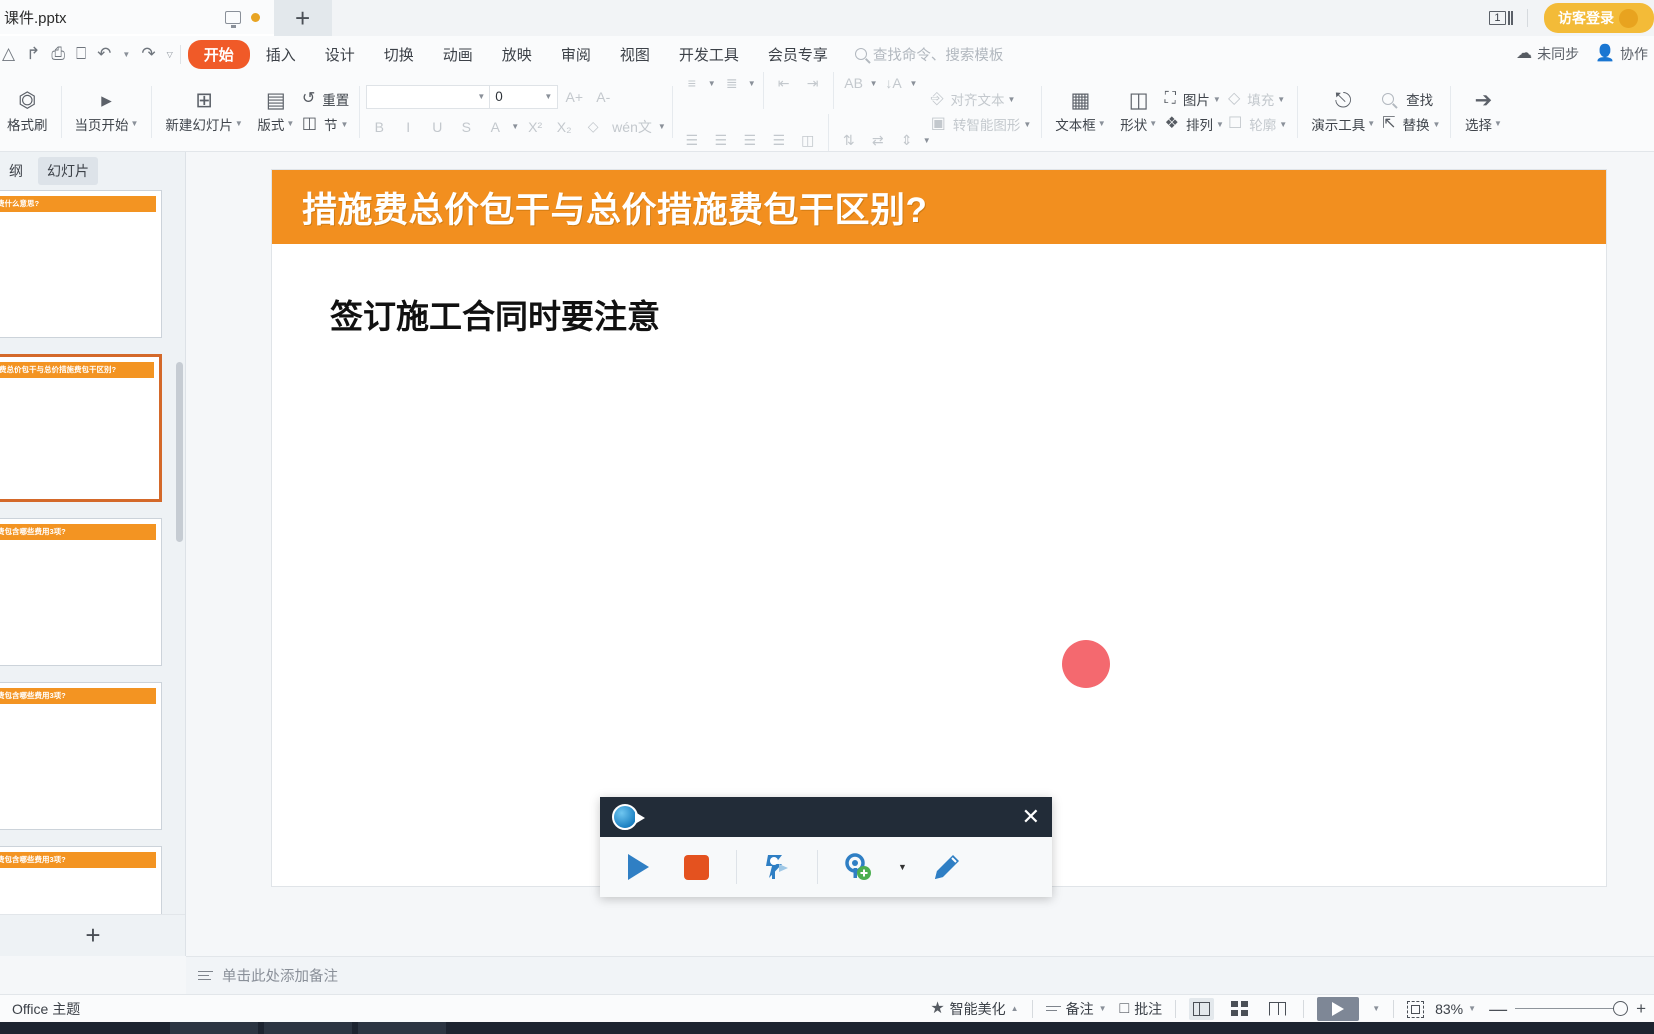 The width and height of the screenshot is (1654, 1034). What do you see at coordinates (576, 54) in the screenshot?
I see `ribbon-tab-review: 审阅` at bounding box center [576, 54].